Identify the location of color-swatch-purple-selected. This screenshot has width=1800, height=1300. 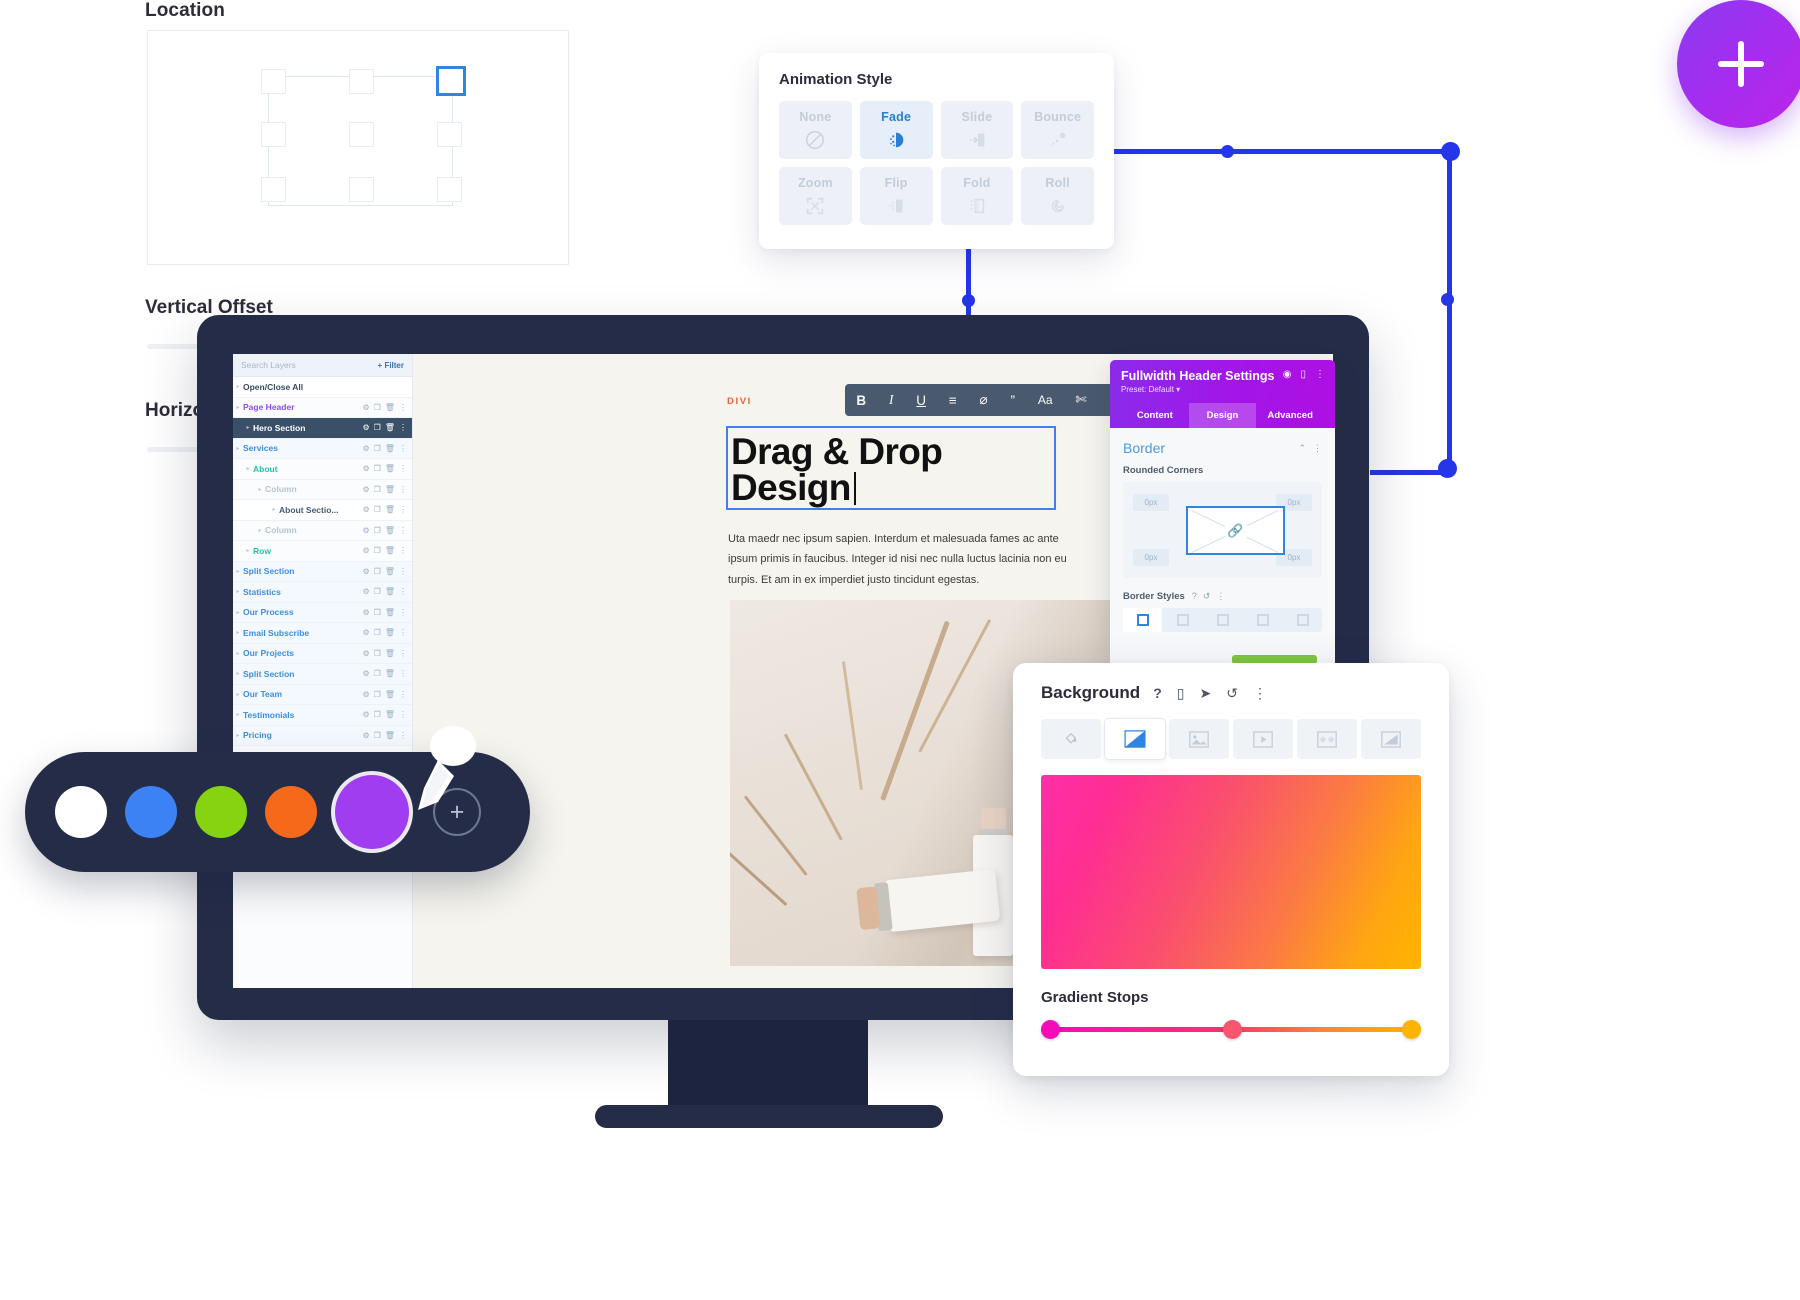
(372, 812).